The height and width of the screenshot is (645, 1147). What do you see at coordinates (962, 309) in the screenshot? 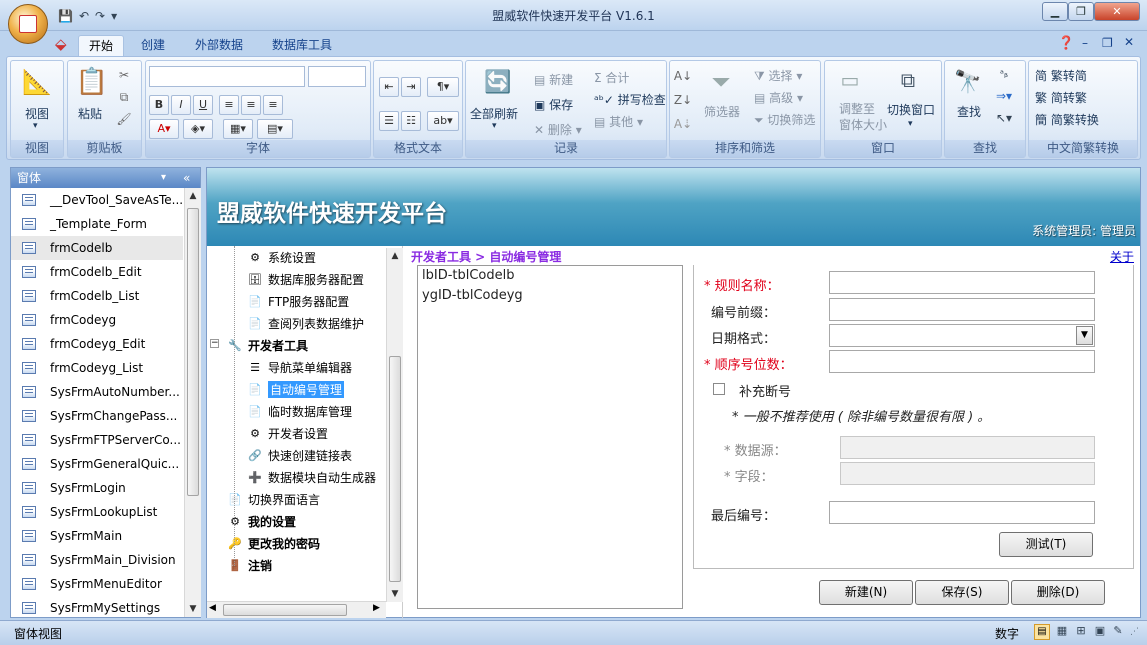
I see `prefix-input` at bounding box center [962, 309].